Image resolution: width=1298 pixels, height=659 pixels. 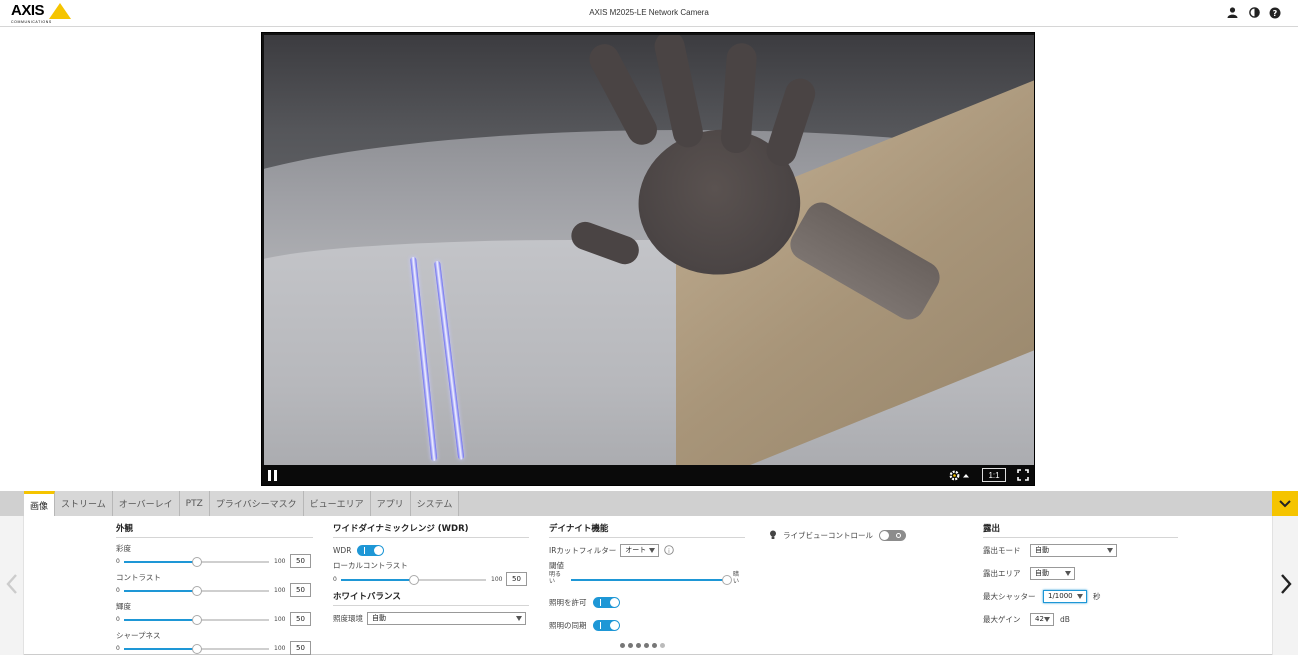 What do you see at coordinates (994, 475) in the screenshot?
I see `zoom-1to1-button: 1:1` at bounding box center [994, 475].